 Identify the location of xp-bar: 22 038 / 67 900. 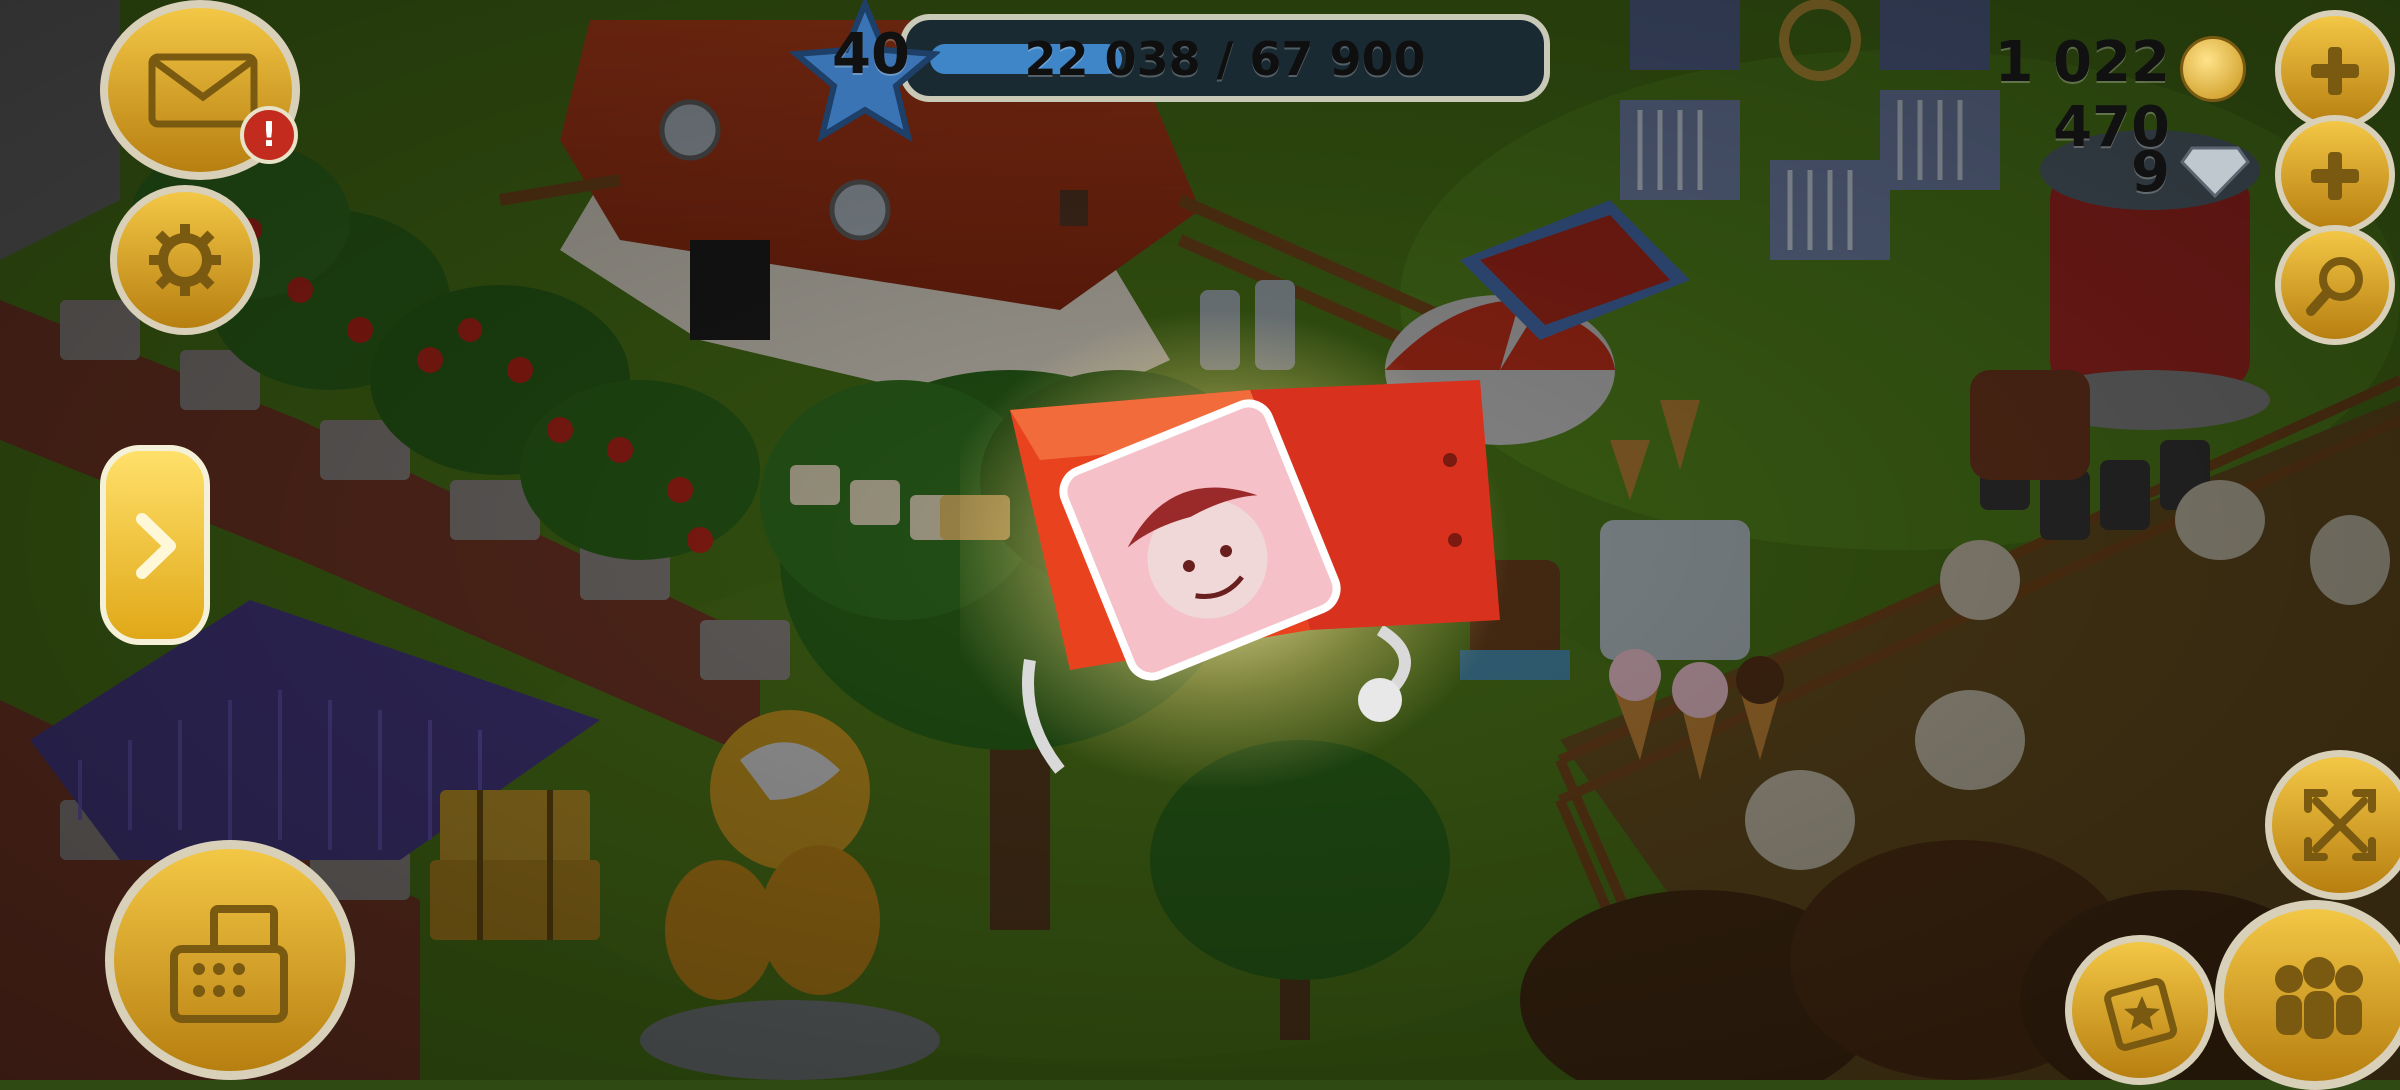
(1225, 58).